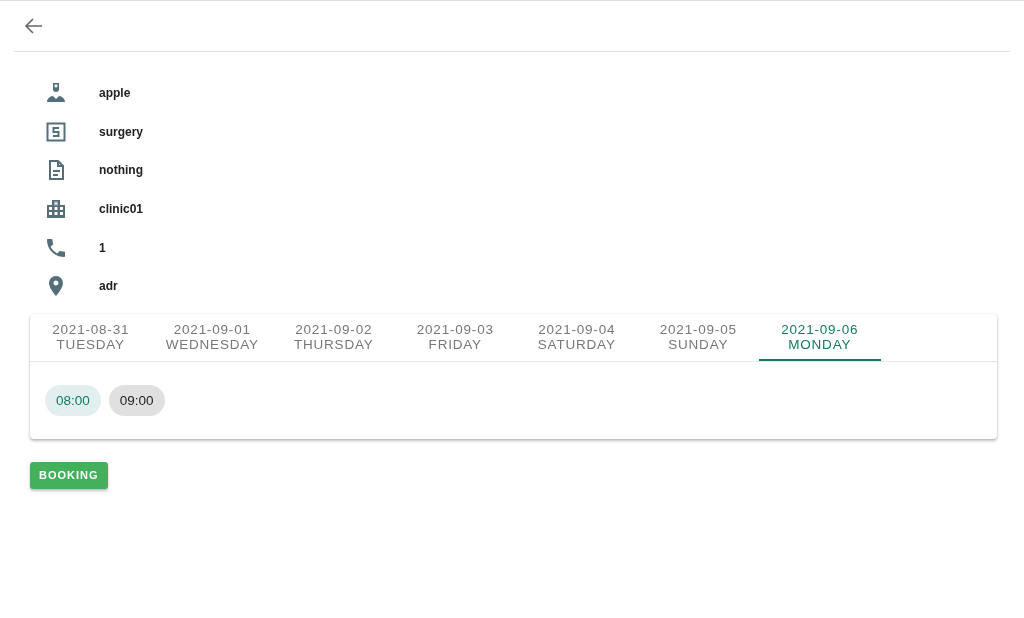  I want to click on info-text: adr, so click(108, 286).